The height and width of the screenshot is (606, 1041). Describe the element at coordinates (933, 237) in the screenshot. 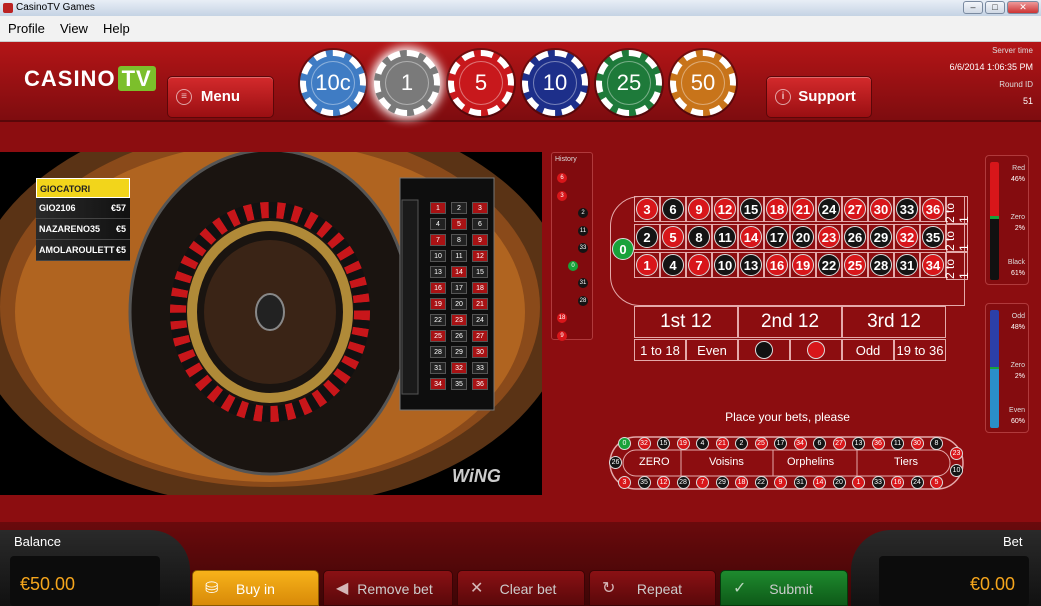

I see `number-35: 35` at that location.